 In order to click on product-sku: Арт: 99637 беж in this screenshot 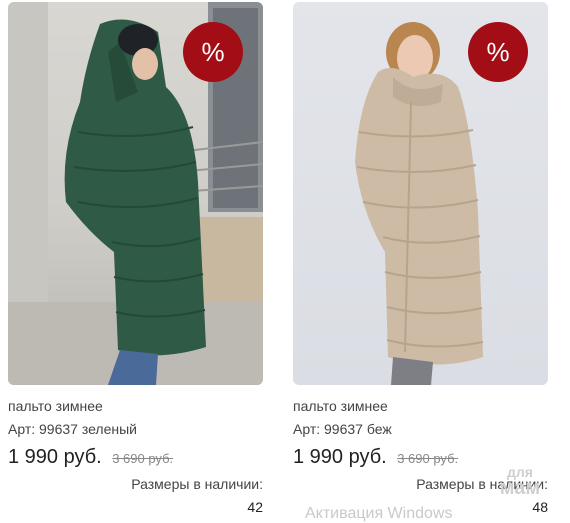, I will do `click(342, 429)`.